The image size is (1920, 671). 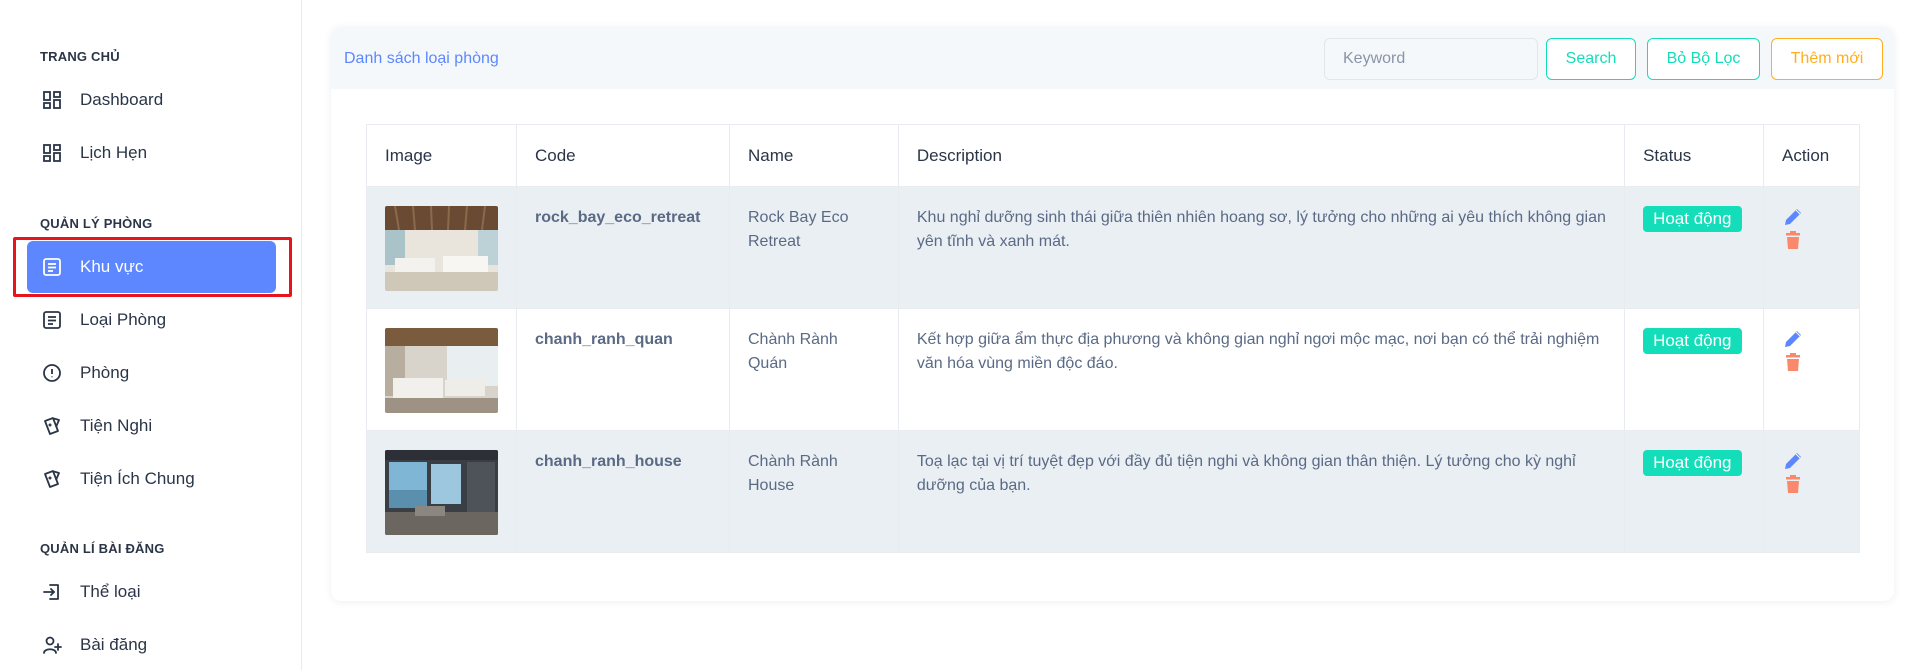 What do you see at coordinates (123, 319) in the screenshot?
I see `sidebar-item-label: Loại Phòng` at bounding box center [123, 319].